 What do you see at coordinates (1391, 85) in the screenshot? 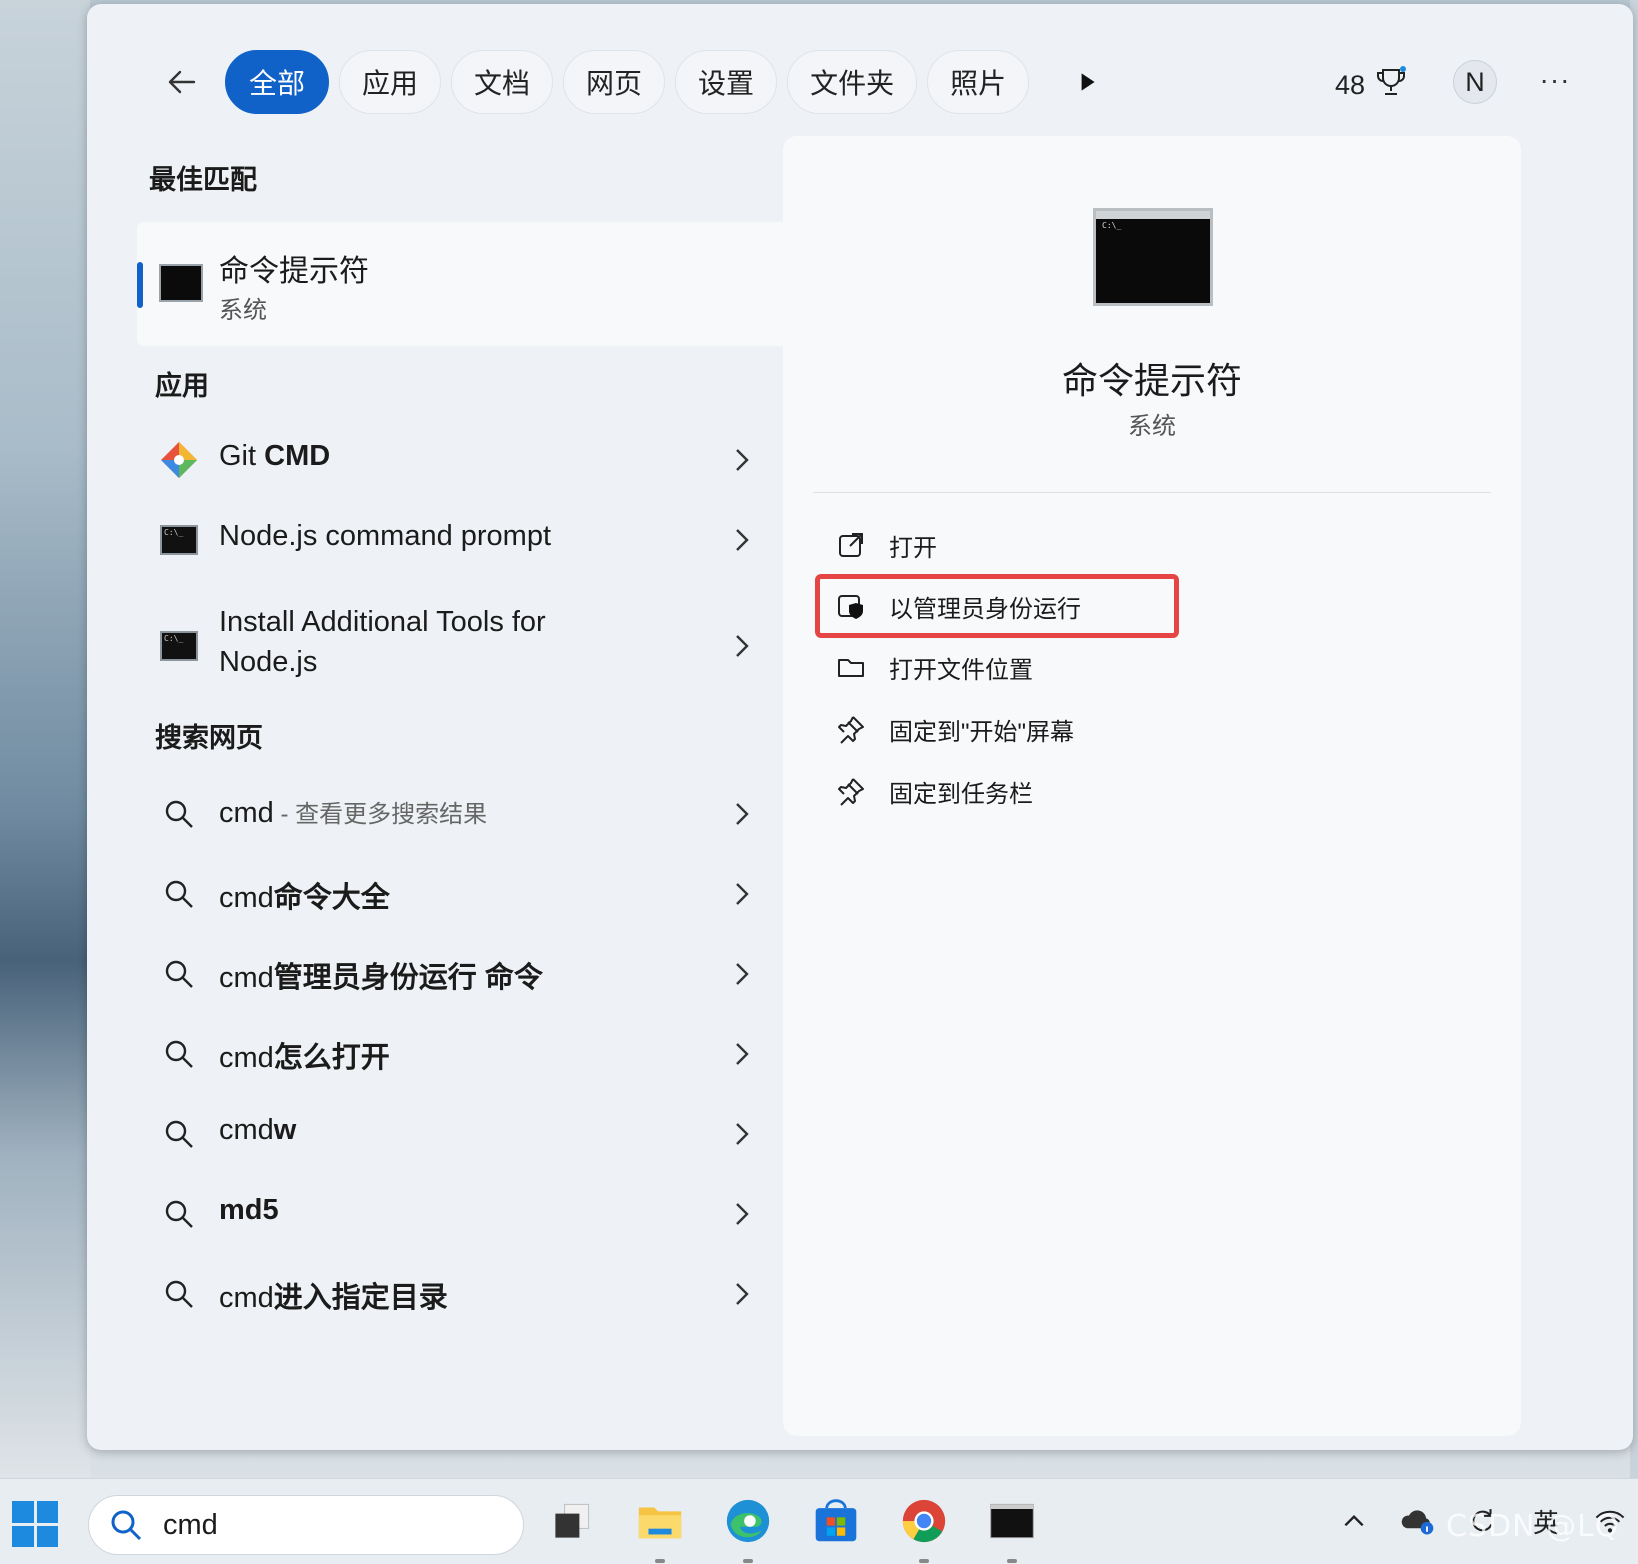
I see `trophy-icon` at bounding box center [1391, 85].